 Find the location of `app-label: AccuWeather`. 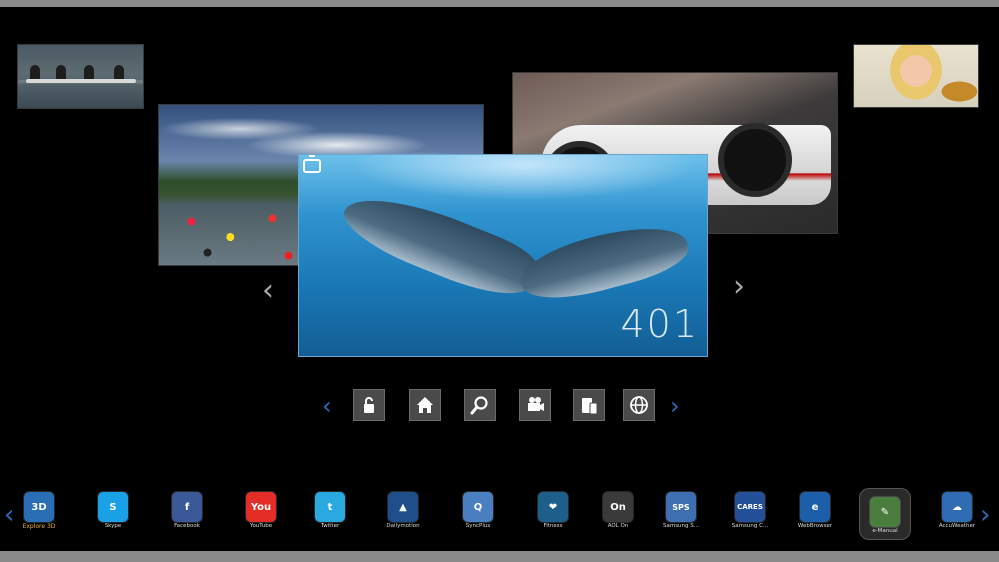

app-label: AccuWeather is located at coordinates (957, 526).